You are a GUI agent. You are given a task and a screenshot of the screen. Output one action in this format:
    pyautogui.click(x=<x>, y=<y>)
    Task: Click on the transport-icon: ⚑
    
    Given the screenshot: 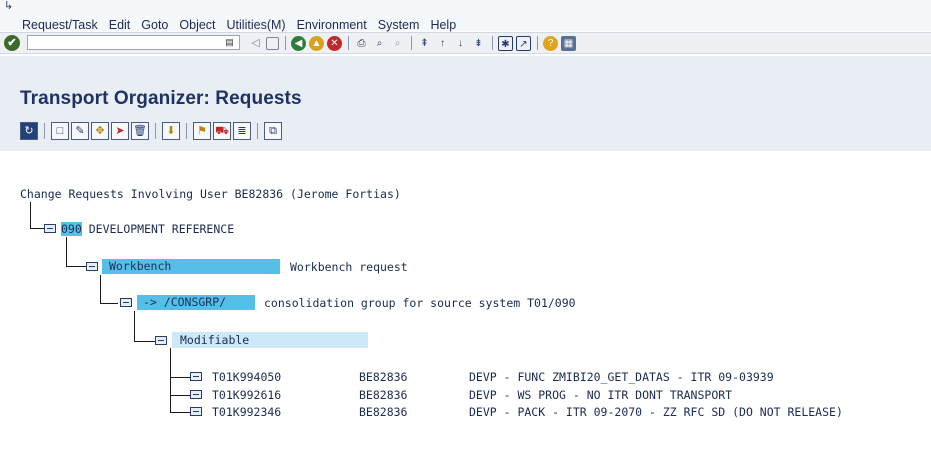 What is the action you would take?
    pyautogui.click(x=202, y=131)
    